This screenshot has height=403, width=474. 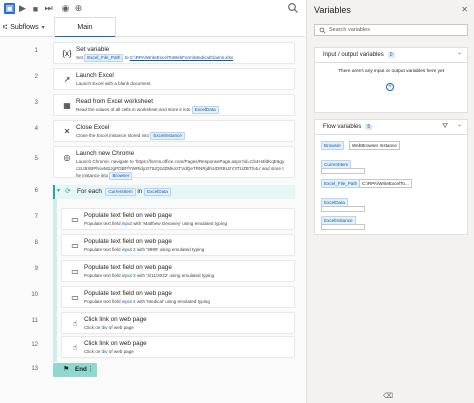 What do you see at coordinates (34, 369) in the screenshot?
I see `line-number: 13` at bounding box center [34, 369].